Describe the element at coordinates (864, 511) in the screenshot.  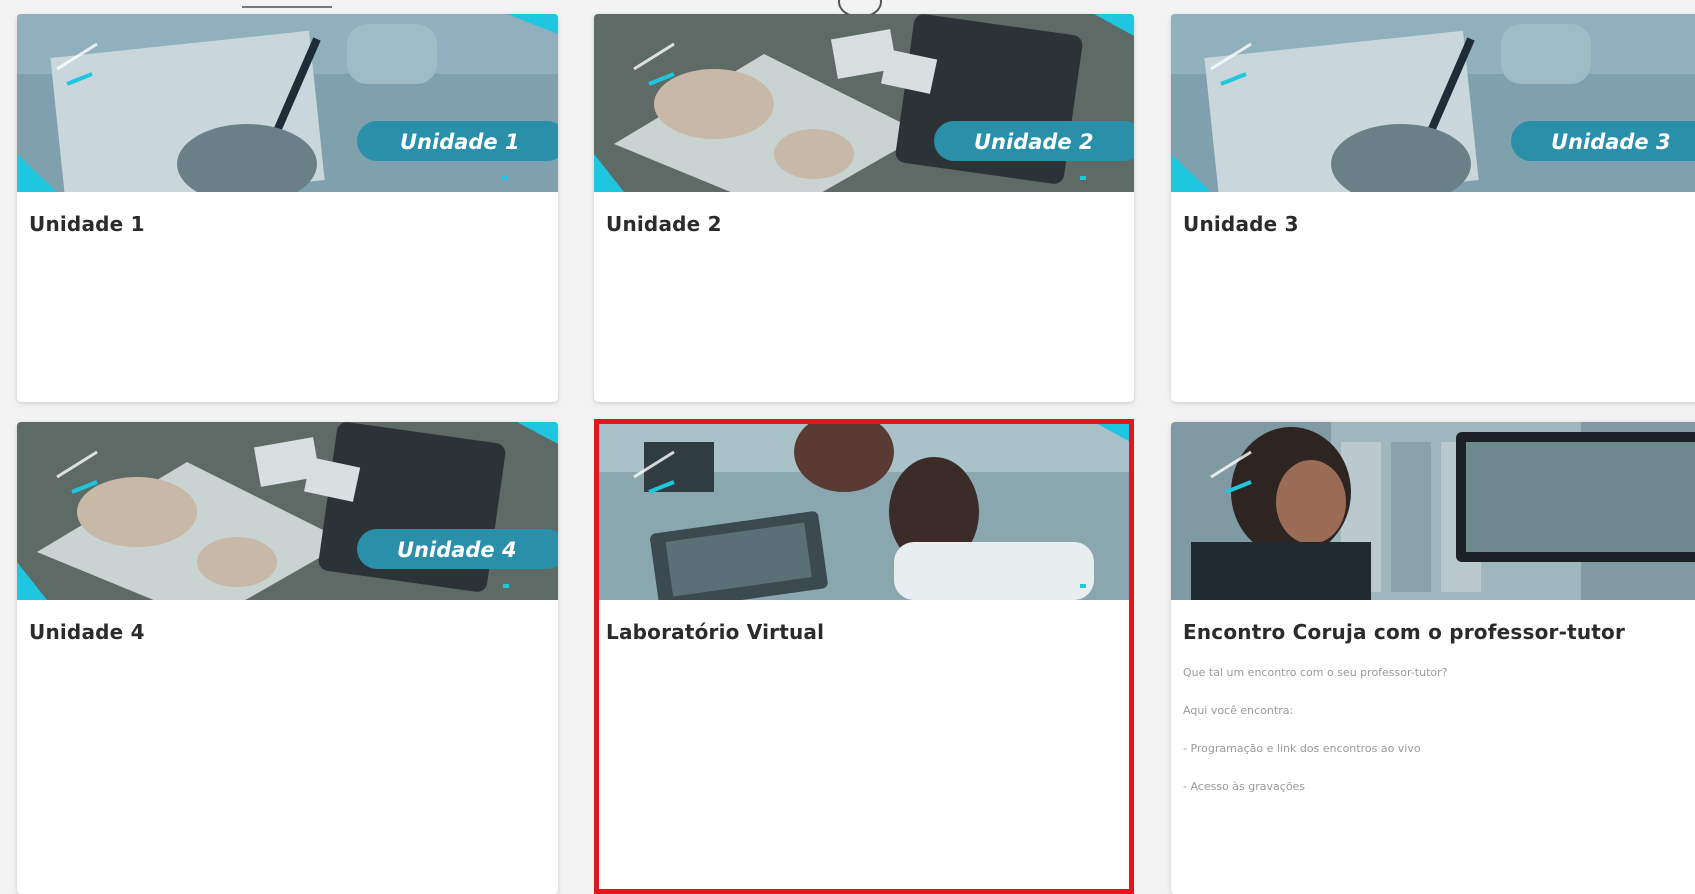
I see `virtual-lab-image` at that location.